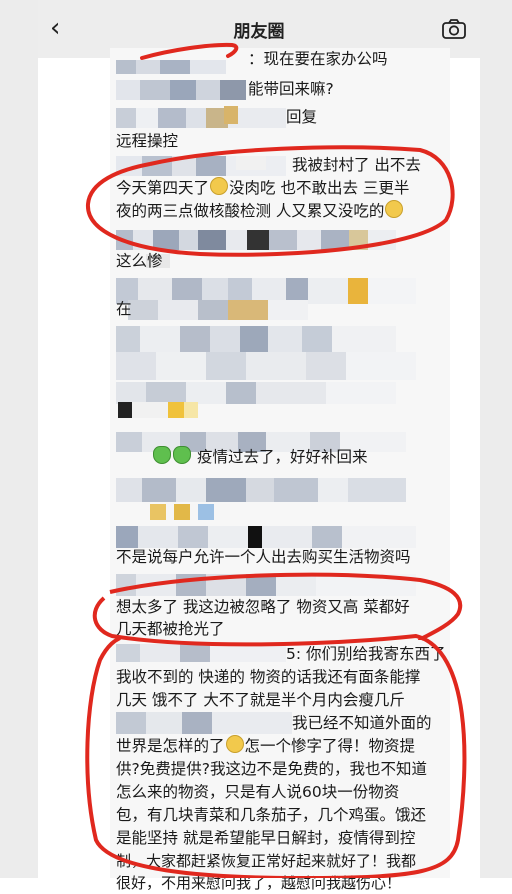 This screenshot has width=512, height=894. What do you see at coordinates (124, 309) in the screenshot?
I see `comment-text: 在` at bounding box center [124, 309].